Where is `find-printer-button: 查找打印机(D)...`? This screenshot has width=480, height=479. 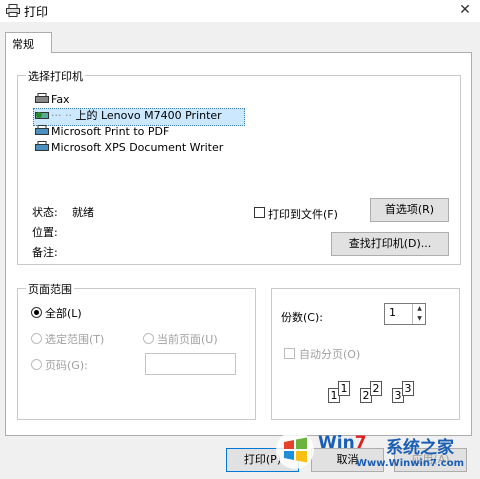 find-printer-button: 查找打印机(D)... is located at coordinates (390, 244).